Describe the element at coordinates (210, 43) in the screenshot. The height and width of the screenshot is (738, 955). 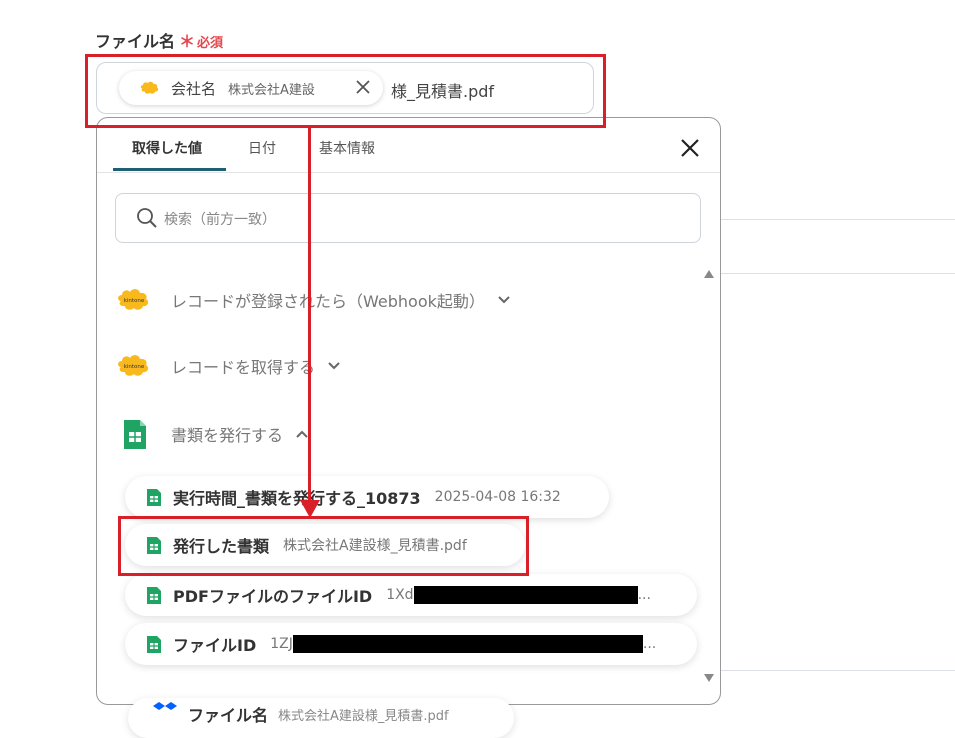
I see `required-badge: 必須` at that location.